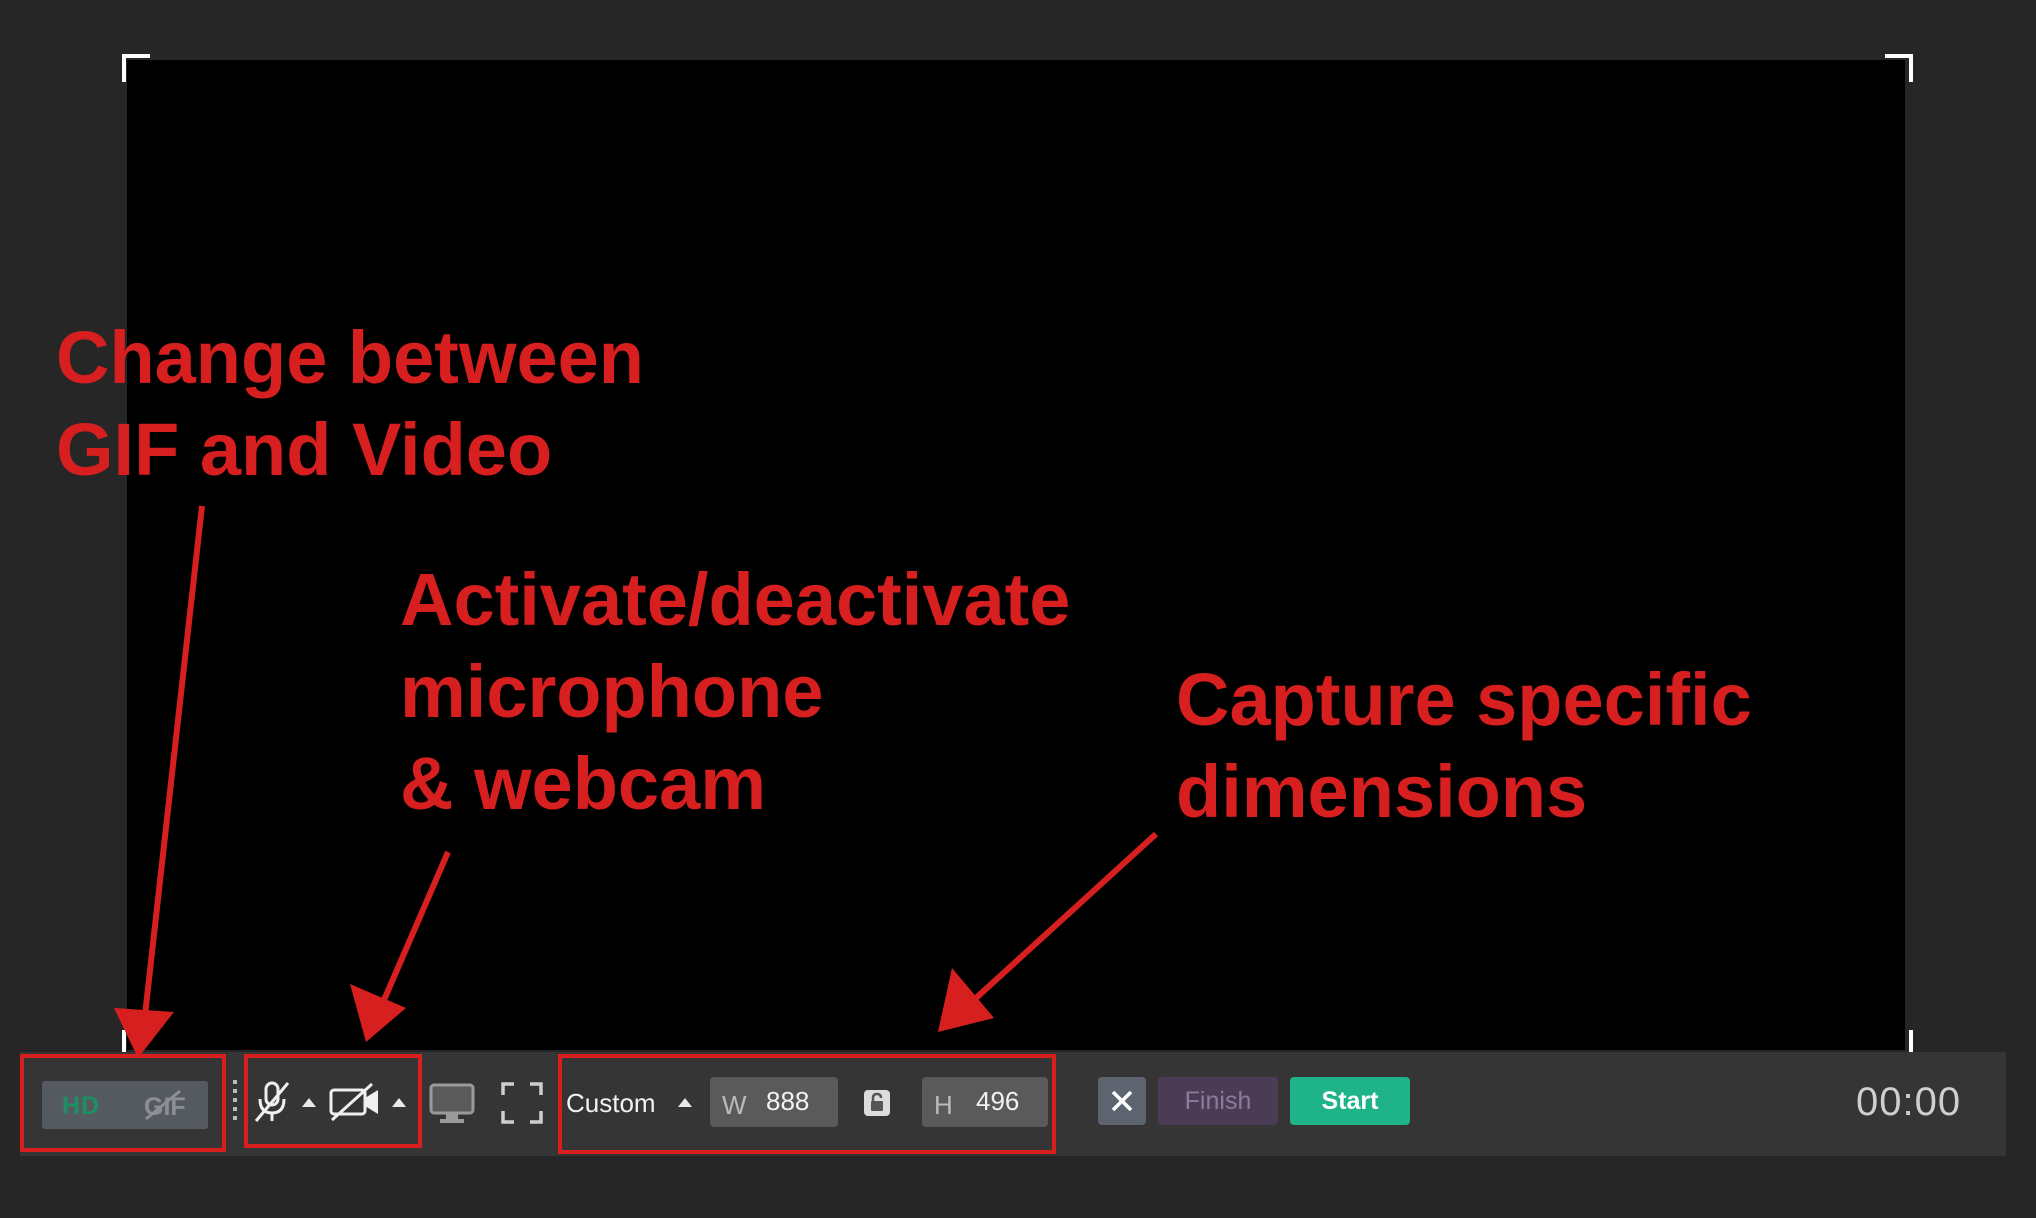 Image resolution: width=2036 pixels, height=1218 pixels. What do you see at coordinates (1218, 1101) in the screenshot?
I see `finish-button: Finish` at bounding box center [1218, 1101].